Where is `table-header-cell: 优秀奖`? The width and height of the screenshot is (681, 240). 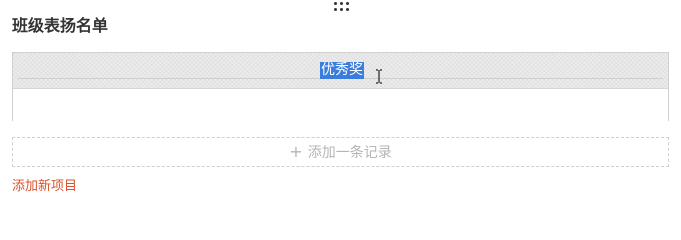 table-header-cell: 优秀奖 is located at coordinates (342, 70).